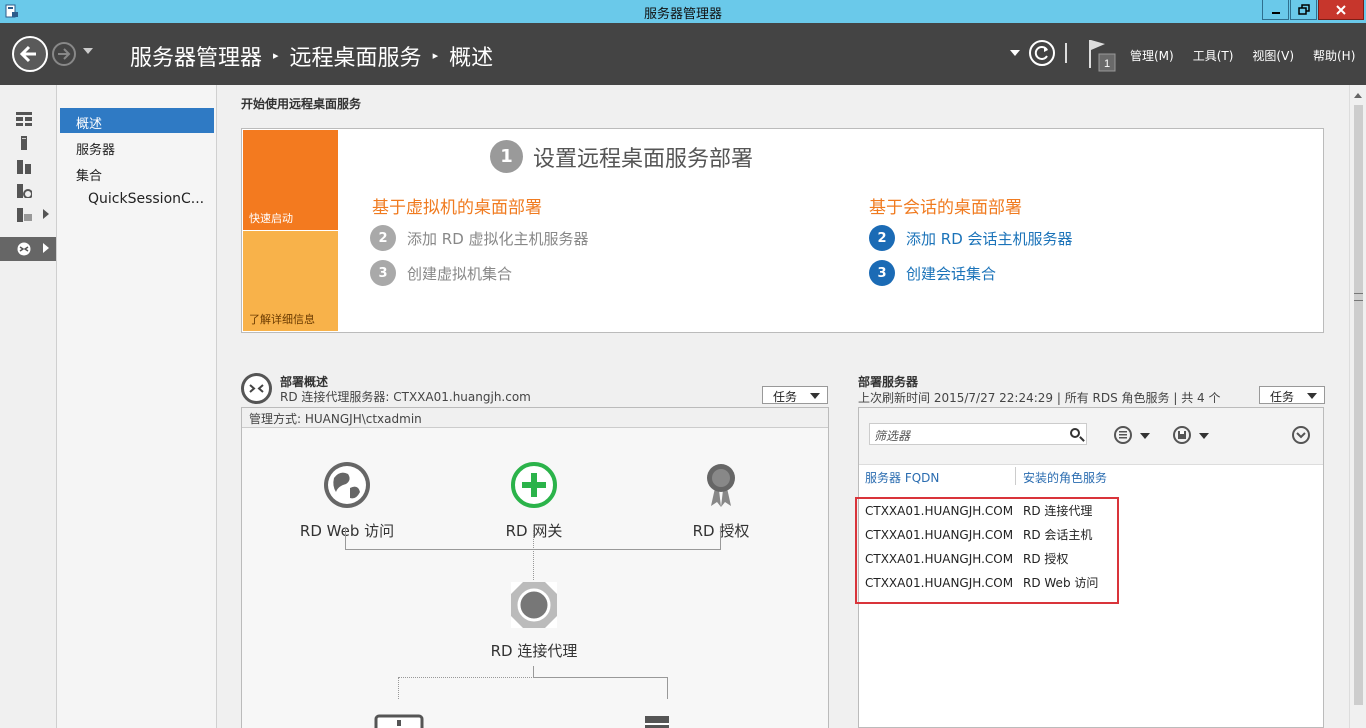 Image resolution: width=1366 pixels, height=728 pixels. I want to click on globe-icon, so click(347, 485).